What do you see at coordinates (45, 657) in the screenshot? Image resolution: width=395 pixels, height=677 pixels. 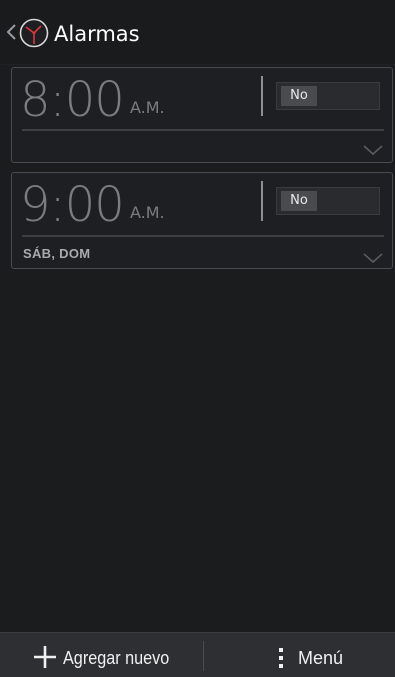 I see `plus-icon` at bounding box center [45, 657].